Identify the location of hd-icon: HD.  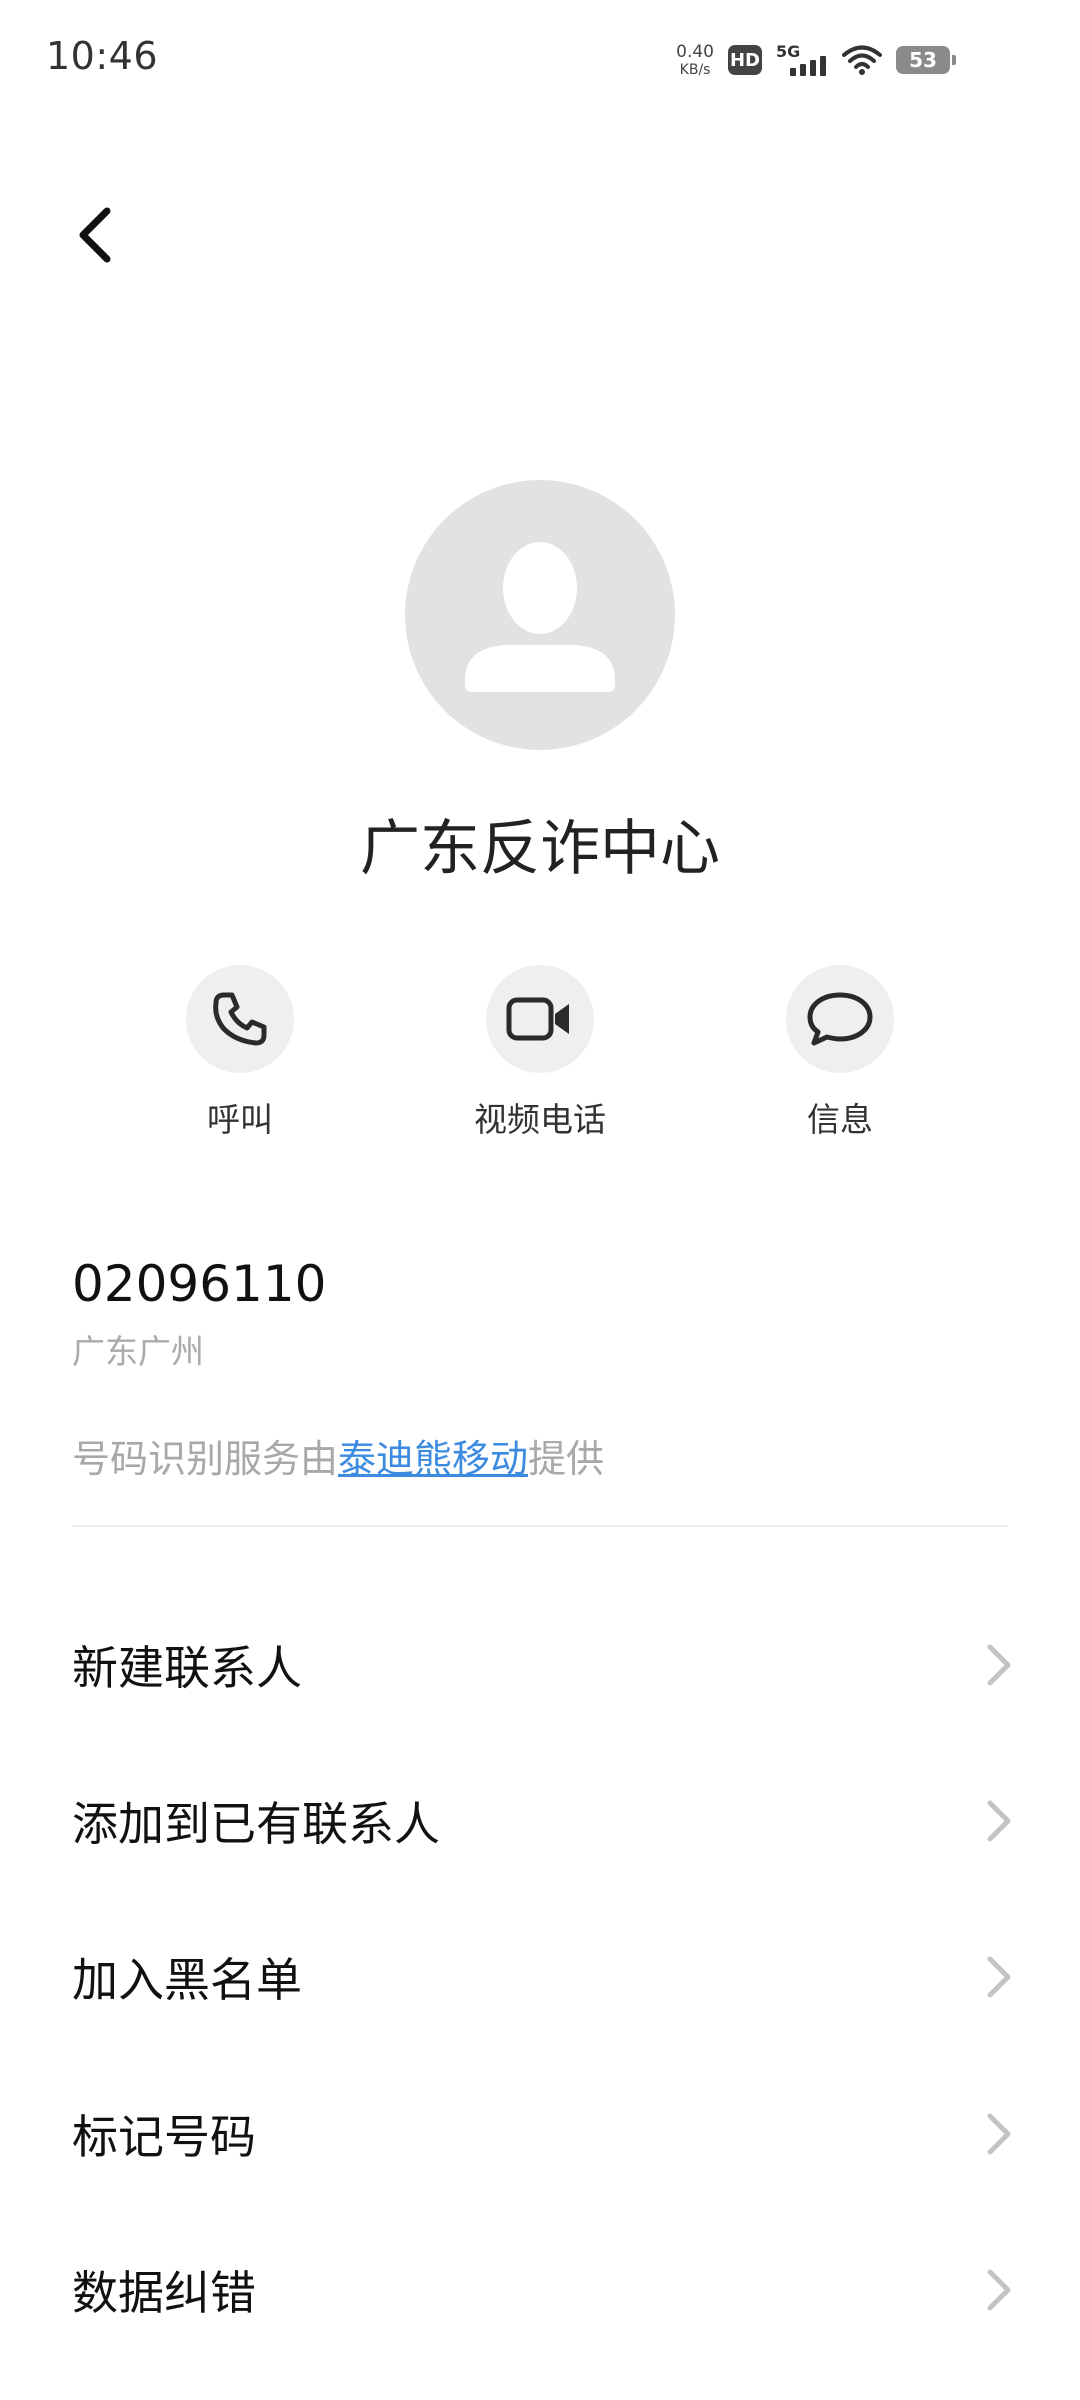
(745, 60).